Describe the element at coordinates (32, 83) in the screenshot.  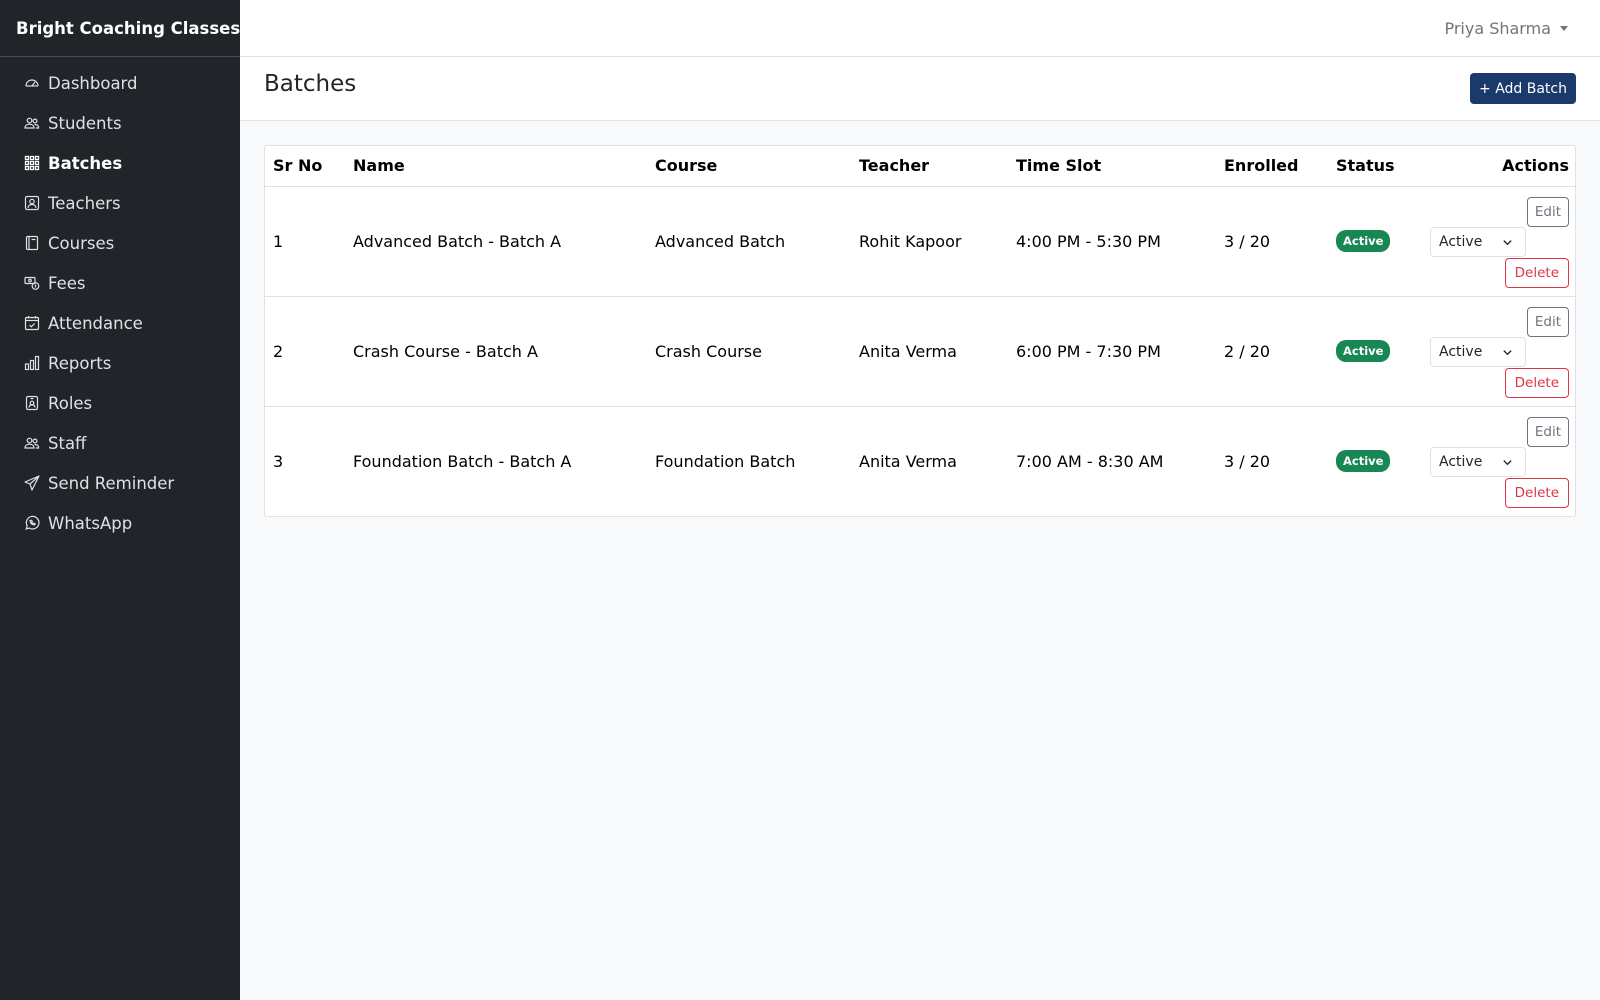
I see `speedometer-icon` at that location.